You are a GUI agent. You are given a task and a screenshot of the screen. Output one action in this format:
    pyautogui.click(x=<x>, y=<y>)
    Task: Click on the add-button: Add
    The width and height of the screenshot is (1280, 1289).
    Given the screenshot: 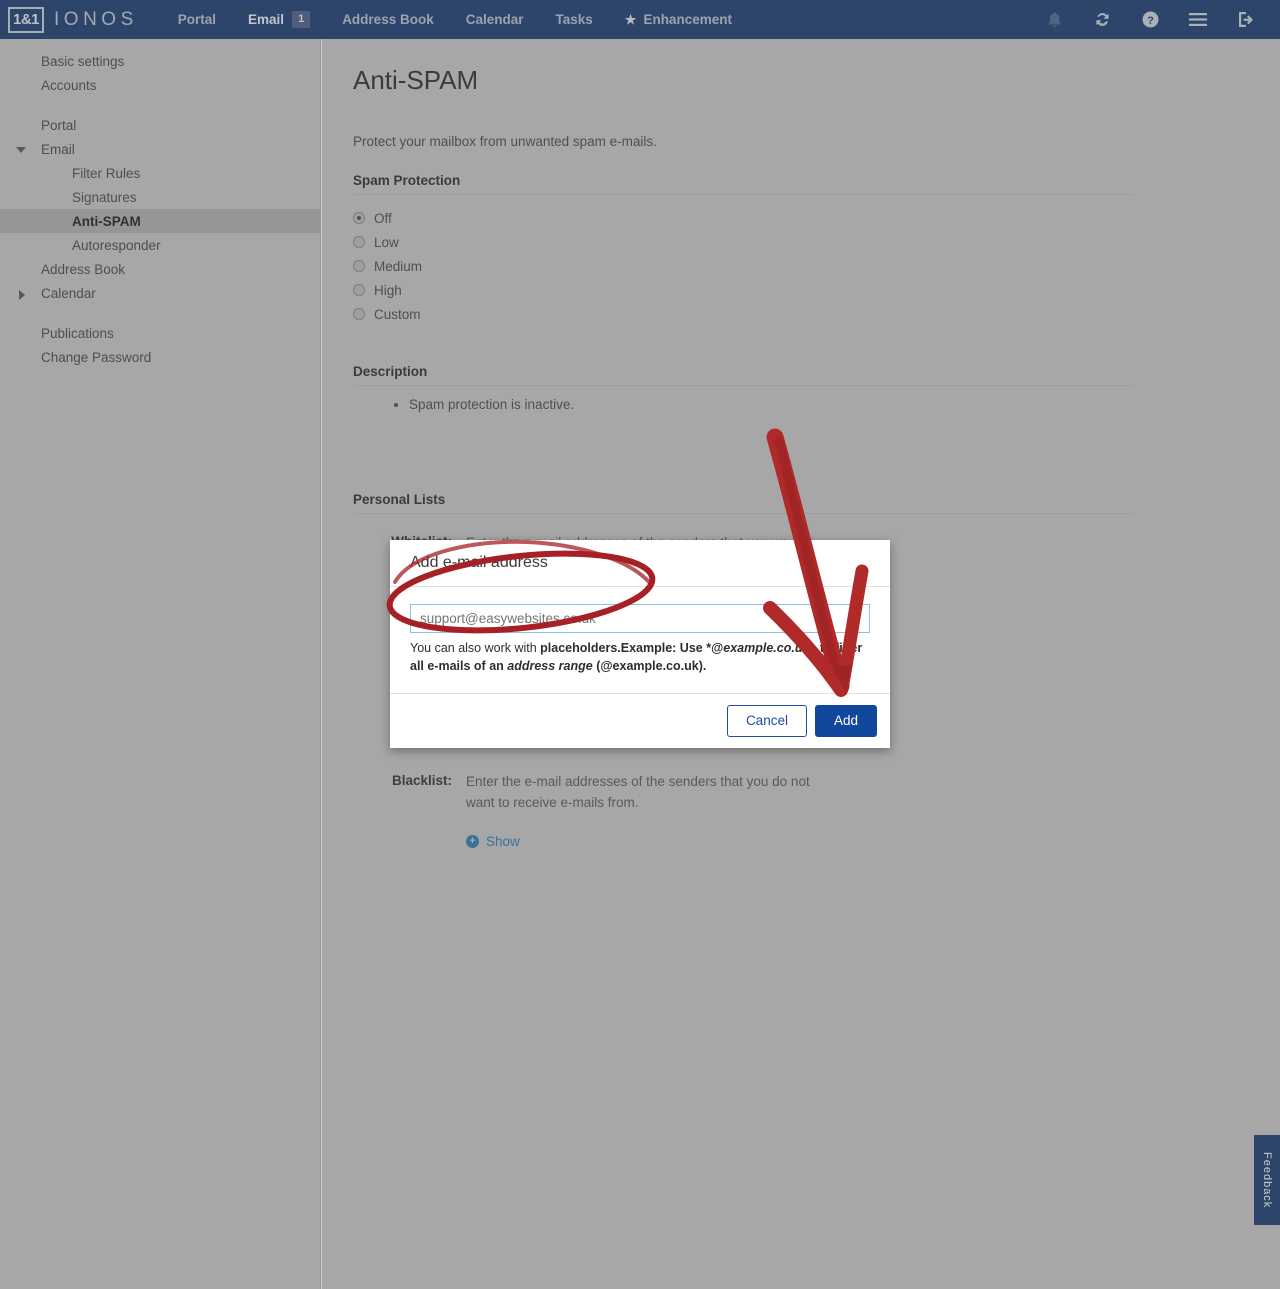 What is the action you would take?
    pyautogui.click(x=845, y=720)
    